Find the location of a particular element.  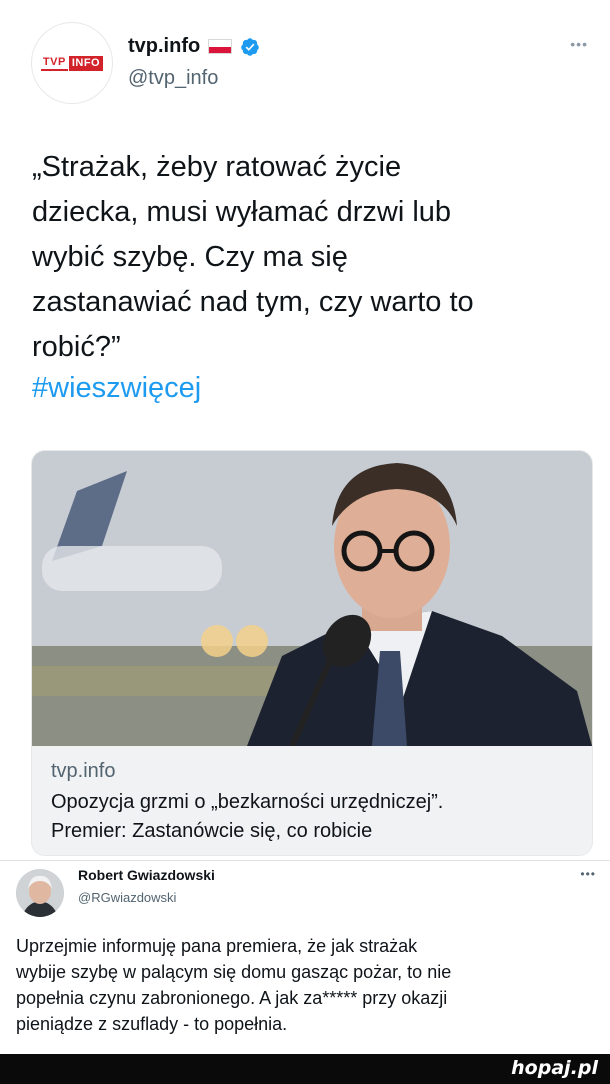

tweet-text-line: dziecka, musi wyłamać drzwi lub is located at coordinates (242, 212).